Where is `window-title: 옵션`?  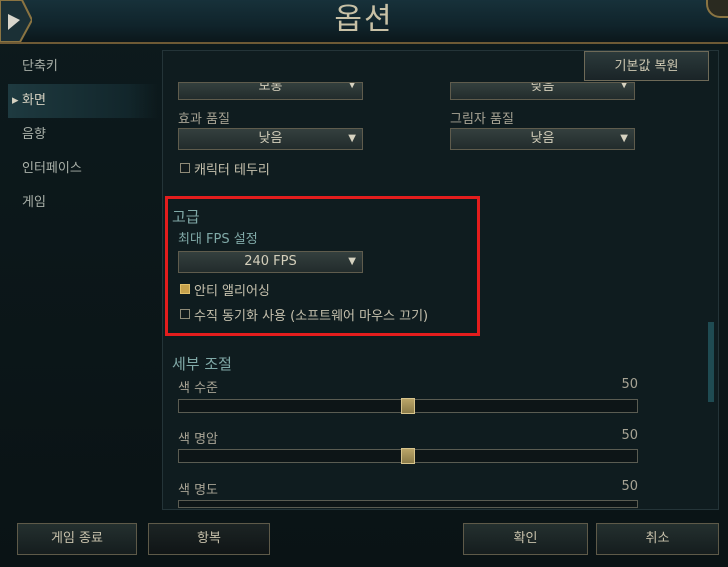 window-title: 옵션 is located at coordinates (364, 19).